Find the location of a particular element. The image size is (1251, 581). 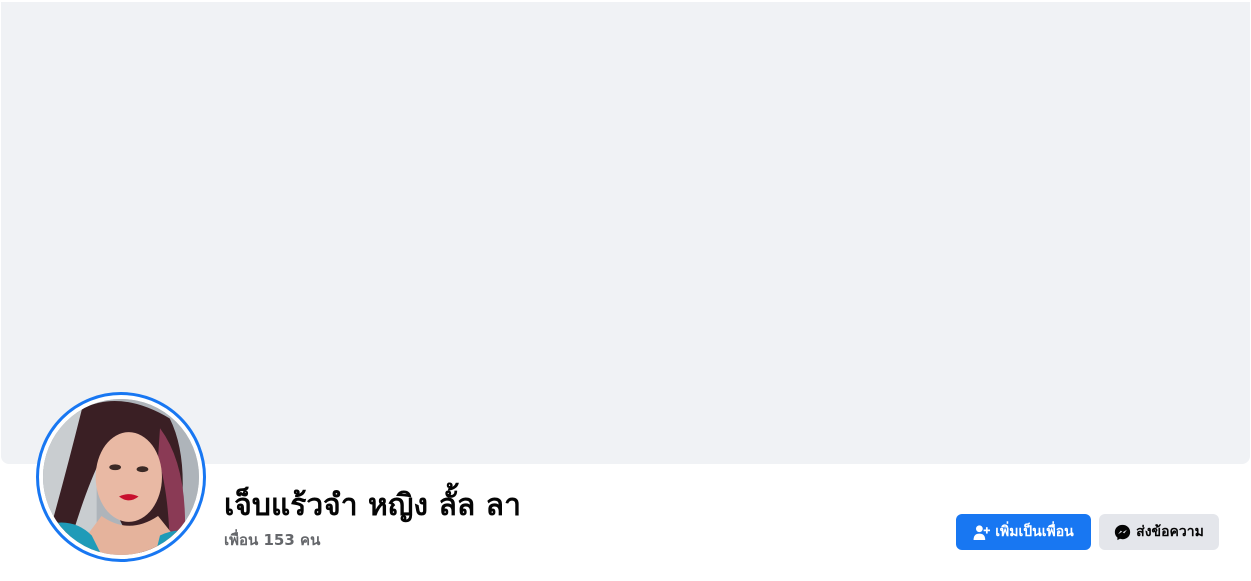

send-message-button: ส่งข้อความ is located at coordinates (1159, 532).